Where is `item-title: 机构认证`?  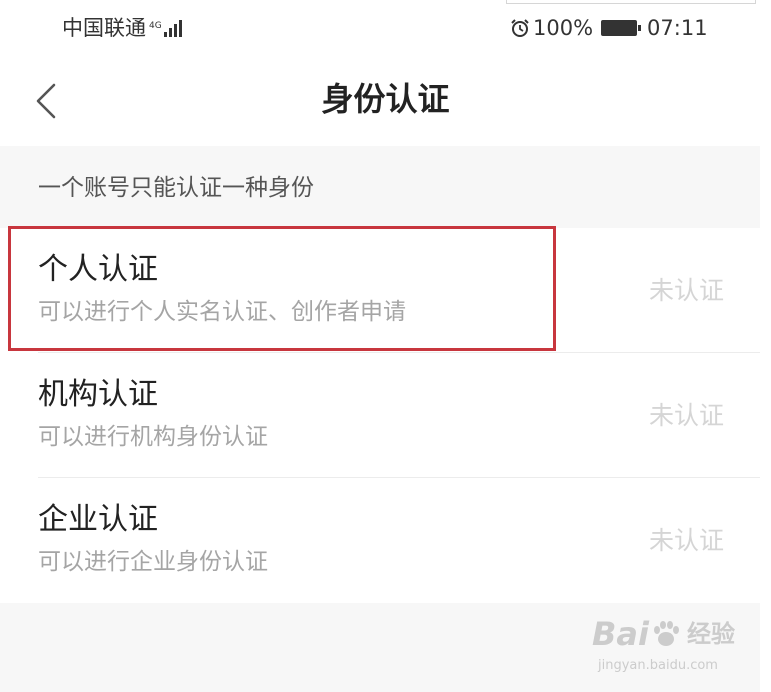 item-title: 机构认证 is located at coordinates (98, 394).